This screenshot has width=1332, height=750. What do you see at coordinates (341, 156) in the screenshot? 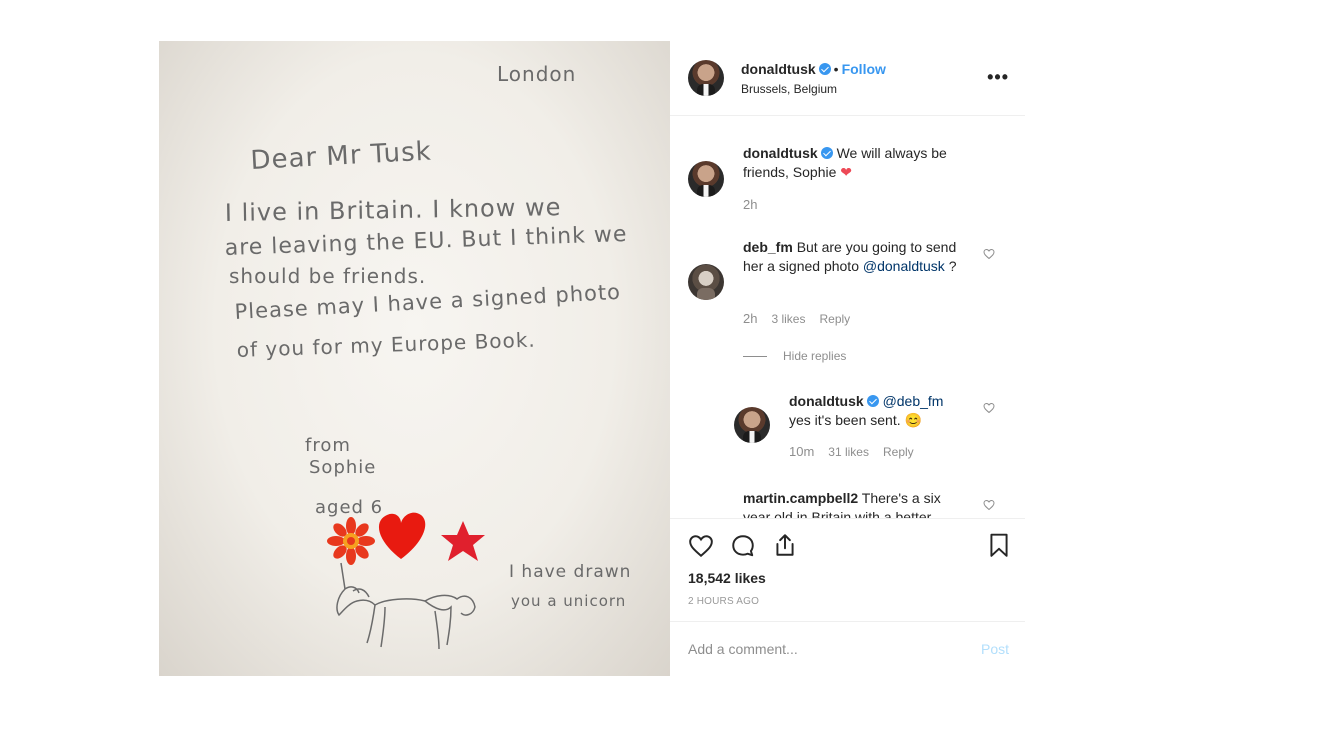
I see `letter-greeting: Dear Mr Tusk` at bounding box center [341, 156].